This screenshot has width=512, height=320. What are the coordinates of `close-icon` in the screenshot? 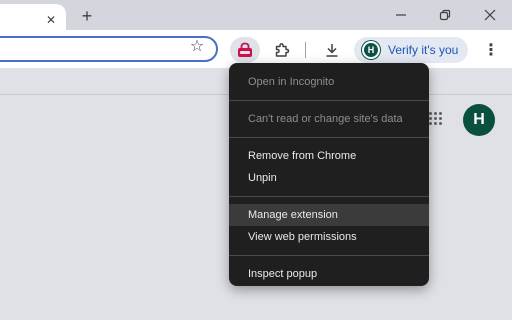 It's located at (490, 15).